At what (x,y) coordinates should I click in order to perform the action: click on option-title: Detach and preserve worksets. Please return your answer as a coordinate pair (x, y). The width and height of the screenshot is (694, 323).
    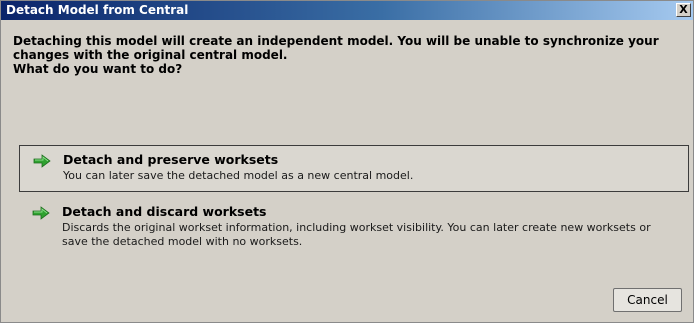
    Looking at the image, I should click on (171, 159).